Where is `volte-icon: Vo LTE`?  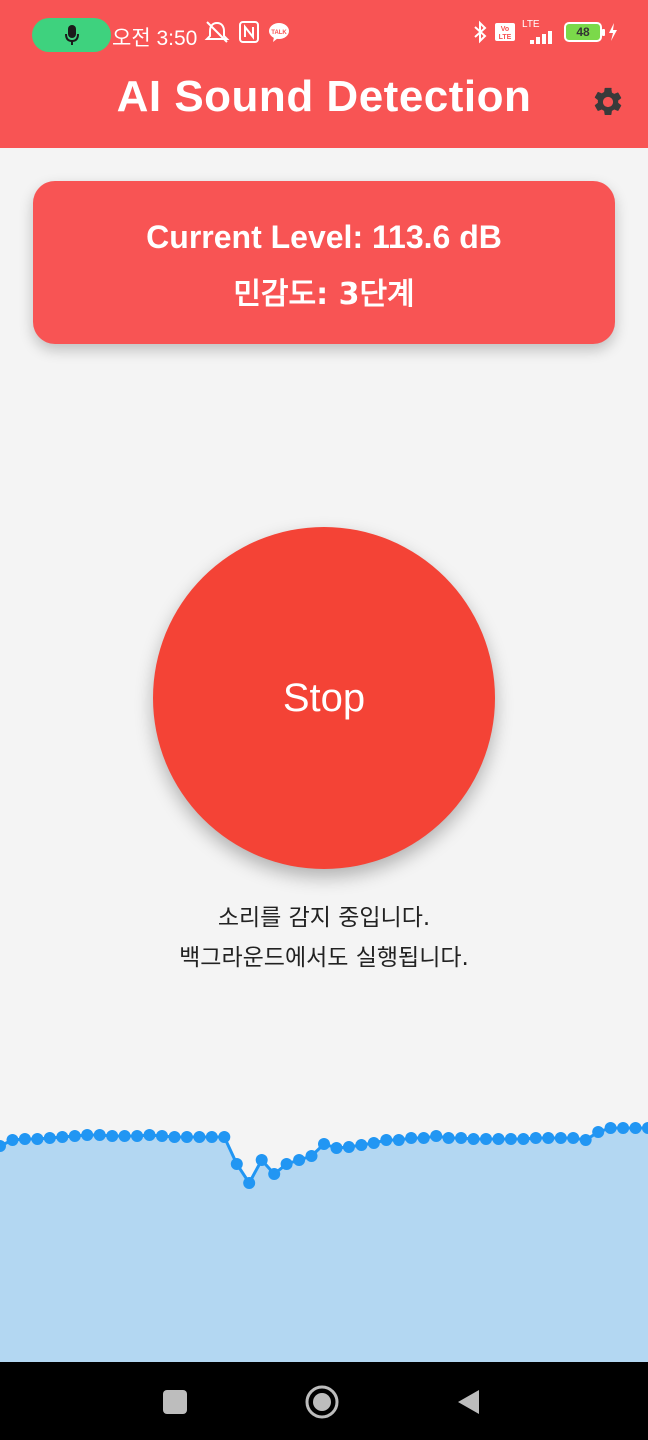 volte-icon: Vo LTE is located at coordinates (505, 32).